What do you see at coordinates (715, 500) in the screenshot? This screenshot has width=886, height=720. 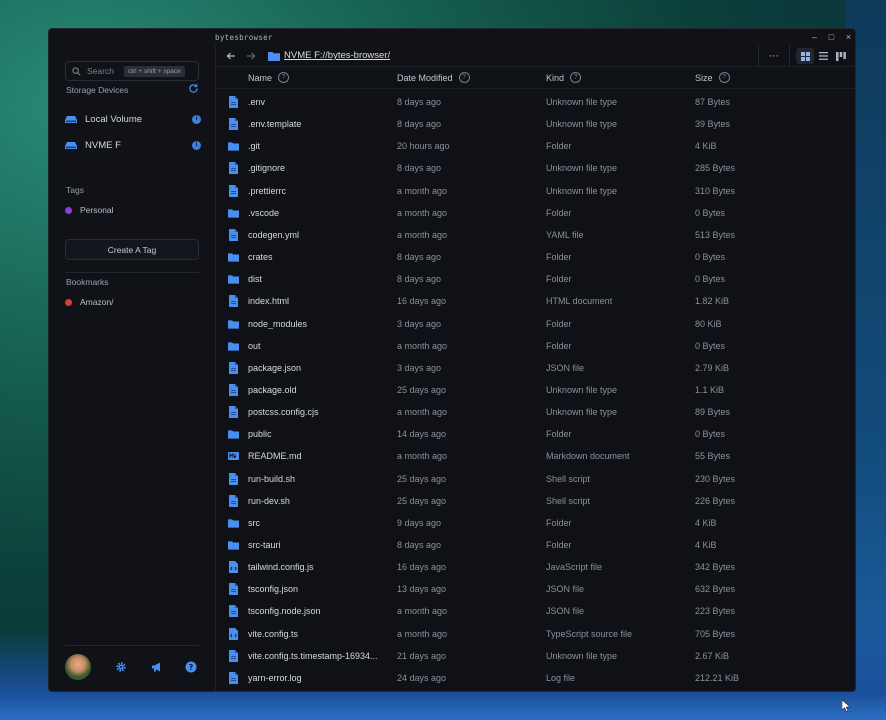 I see `file-size: 226 Bytes` at bounding box center [715, 500].